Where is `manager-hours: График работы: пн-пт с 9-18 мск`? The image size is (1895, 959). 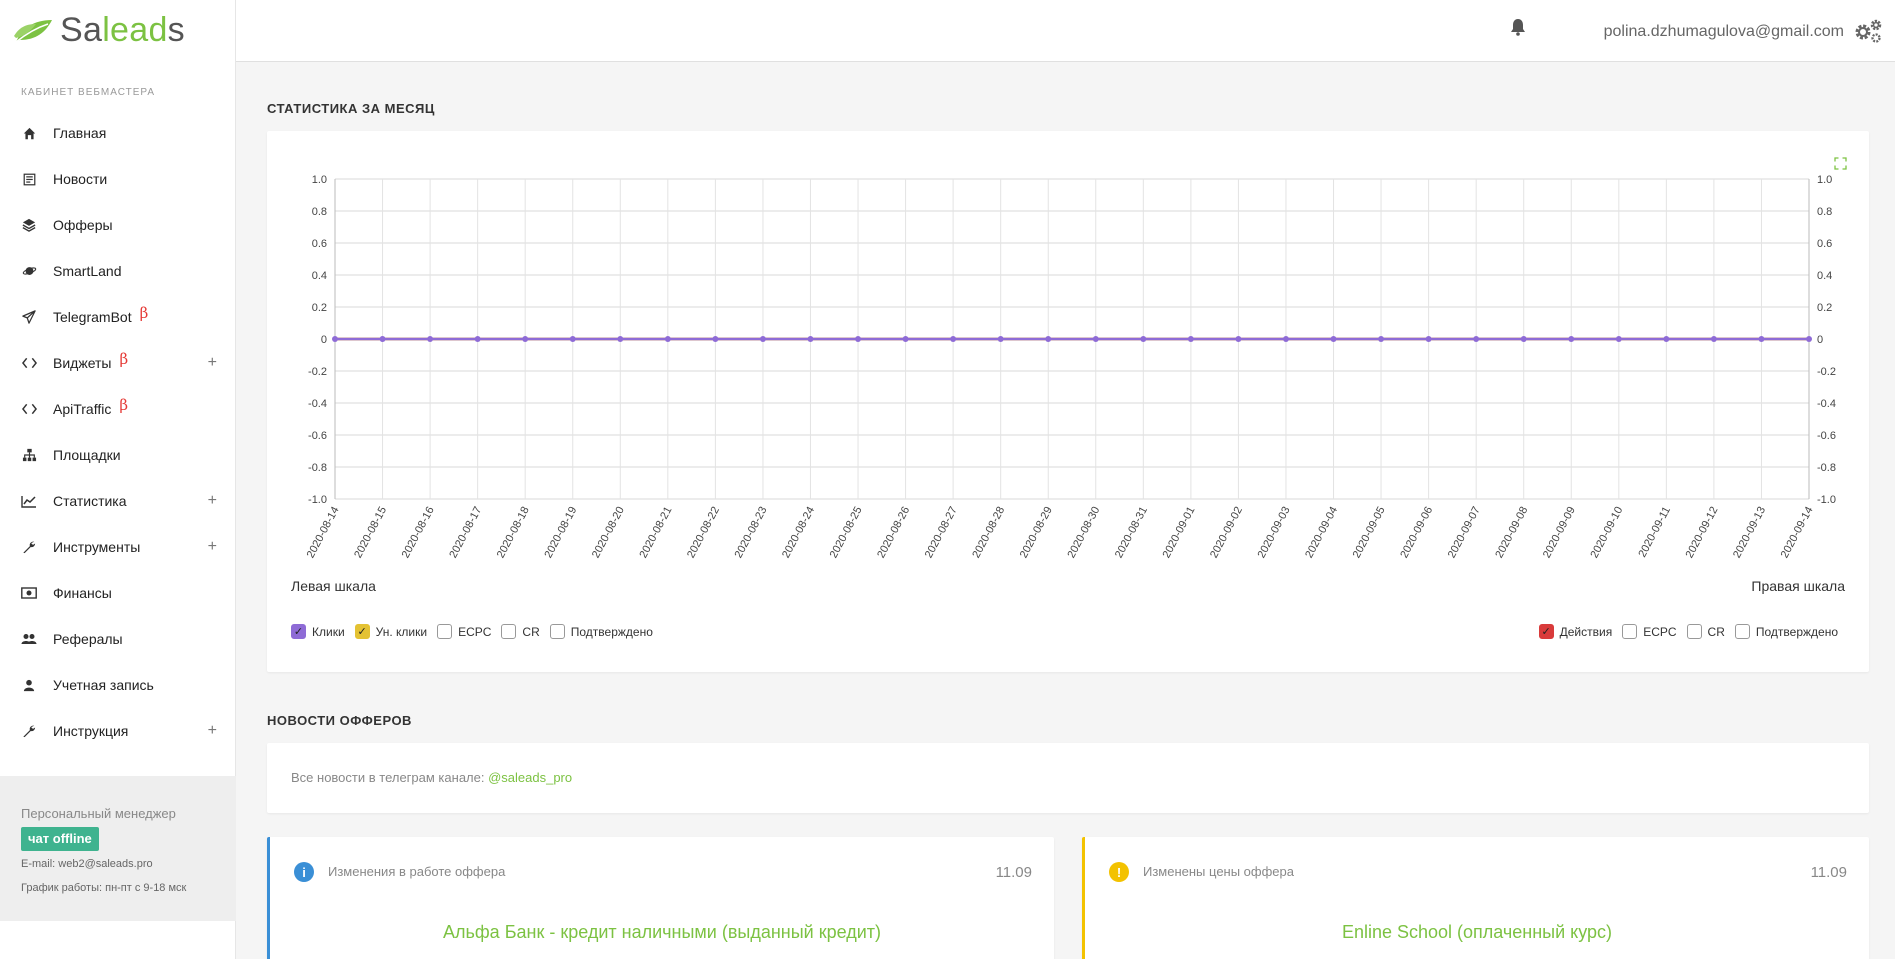 manager-hours: График работы: пн-пт с 9-18 мск is located at coordinates (104, 888).